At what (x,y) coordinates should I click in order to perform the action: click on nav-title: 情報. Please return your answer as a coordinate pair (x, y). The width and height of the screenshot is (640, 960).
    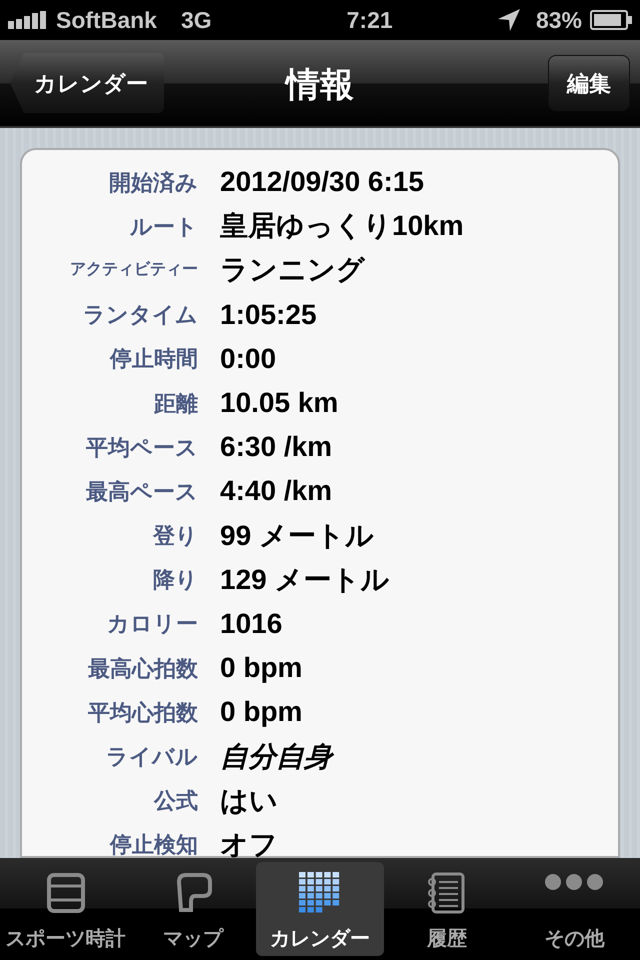
    Looking at the image, I should click on (320, 85).